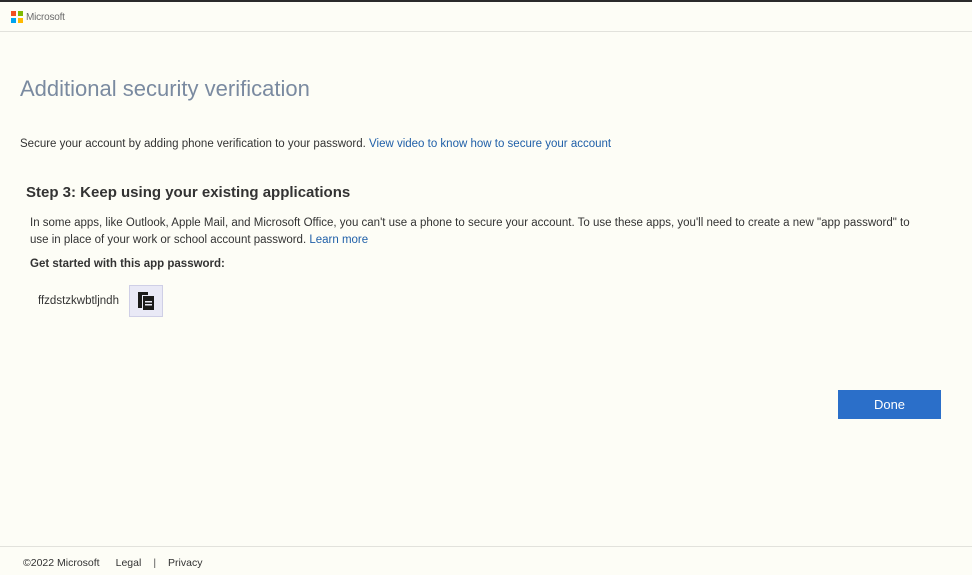 This screenshot has height=575, width=972. What do you see at coordinates (45, 17) in the screenshot?
I see `brand-name: Microsoft` at bounding box center [45, 17].